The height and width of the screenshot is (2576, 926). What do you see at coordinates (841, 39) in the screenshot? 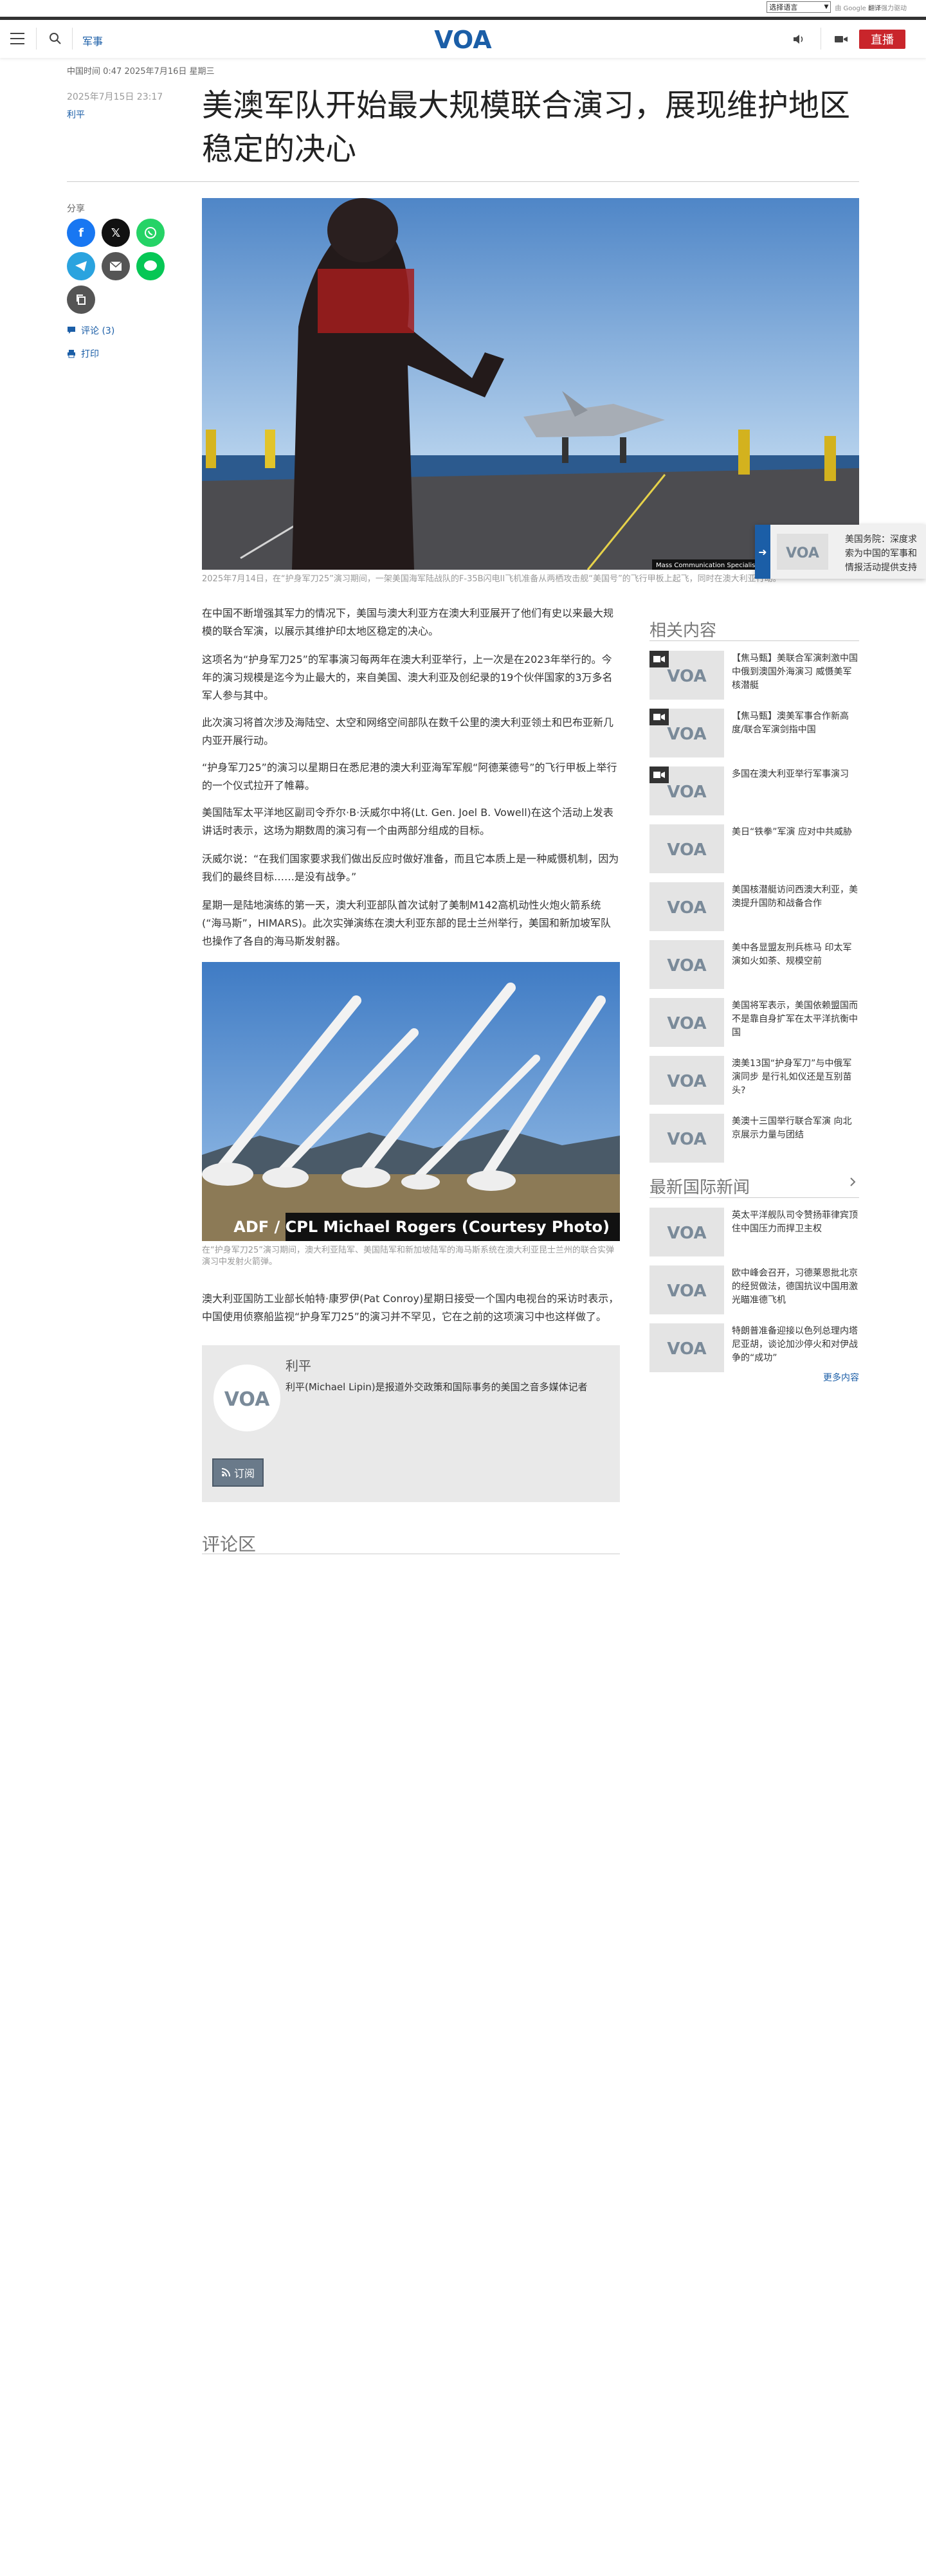
I see `video-icon` at bounding box center [841, 39].